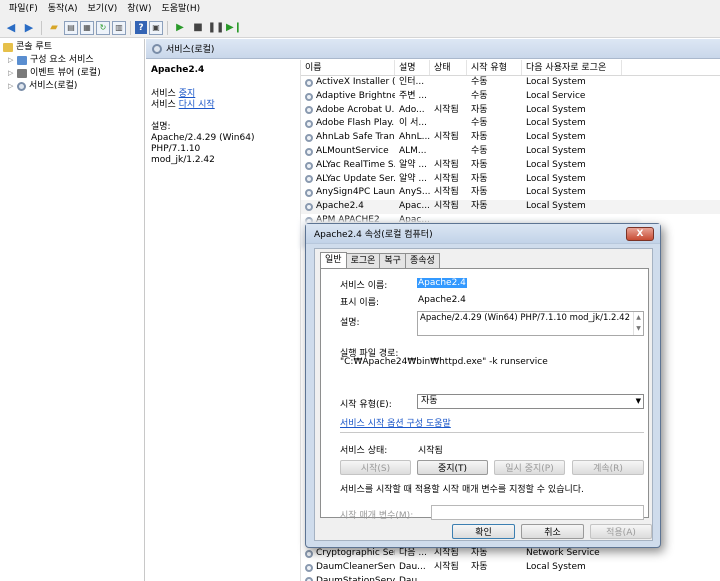 The width and height of the screenshot is (720, 581). What do you see at coordinates (23, 9) in the screenshot?
I see `menu-file: 파일(F)` at bounding box center [23, 9].